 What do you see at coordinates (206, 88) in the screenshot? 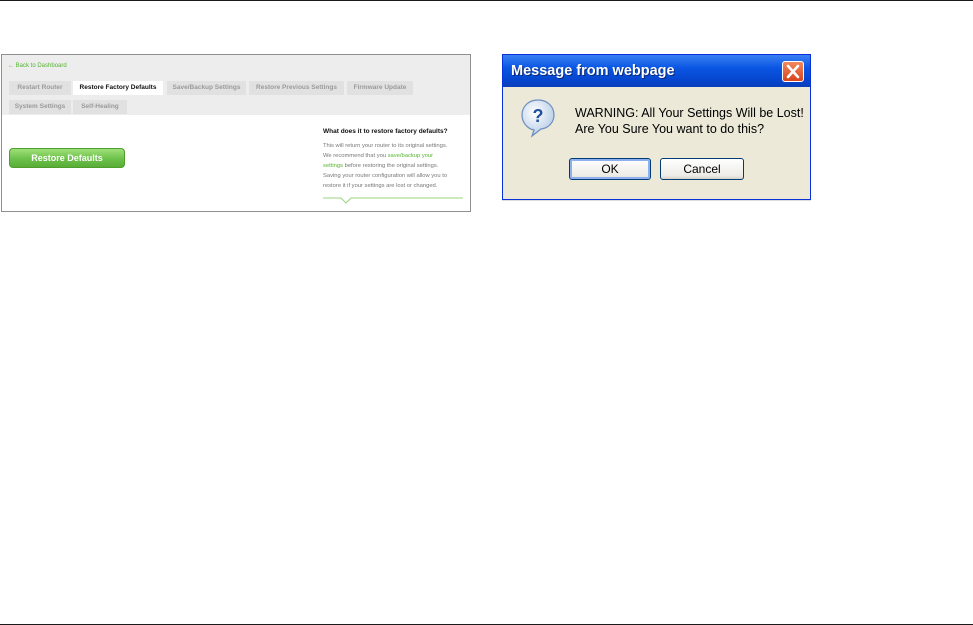
I see `tab-save-backup-settings: Save/Backup Settings` at bounding box center [206, 88].